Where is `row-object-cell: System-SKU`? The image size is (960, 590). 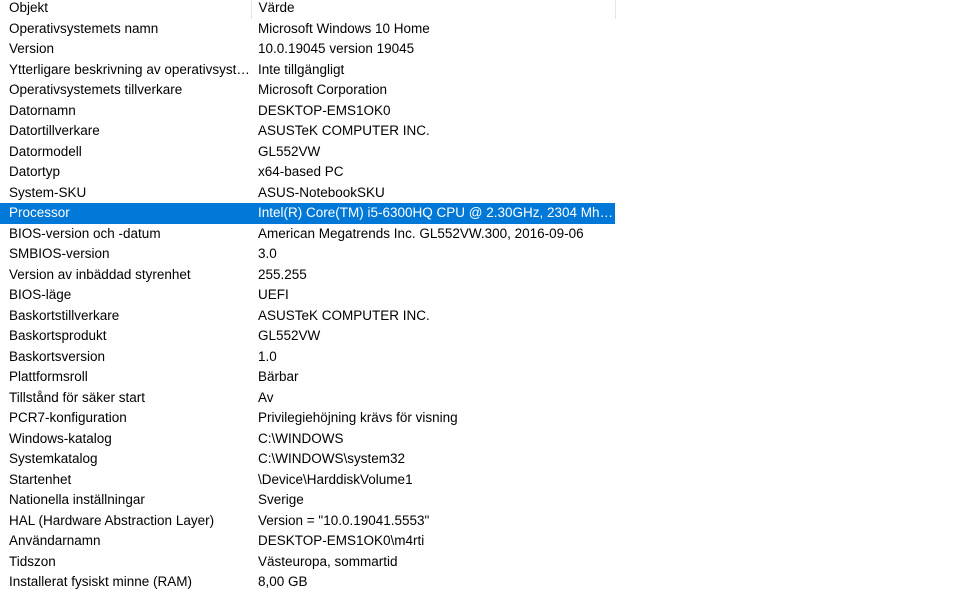 row-object-cell: System-SKU is located at coordinates (48, 192).